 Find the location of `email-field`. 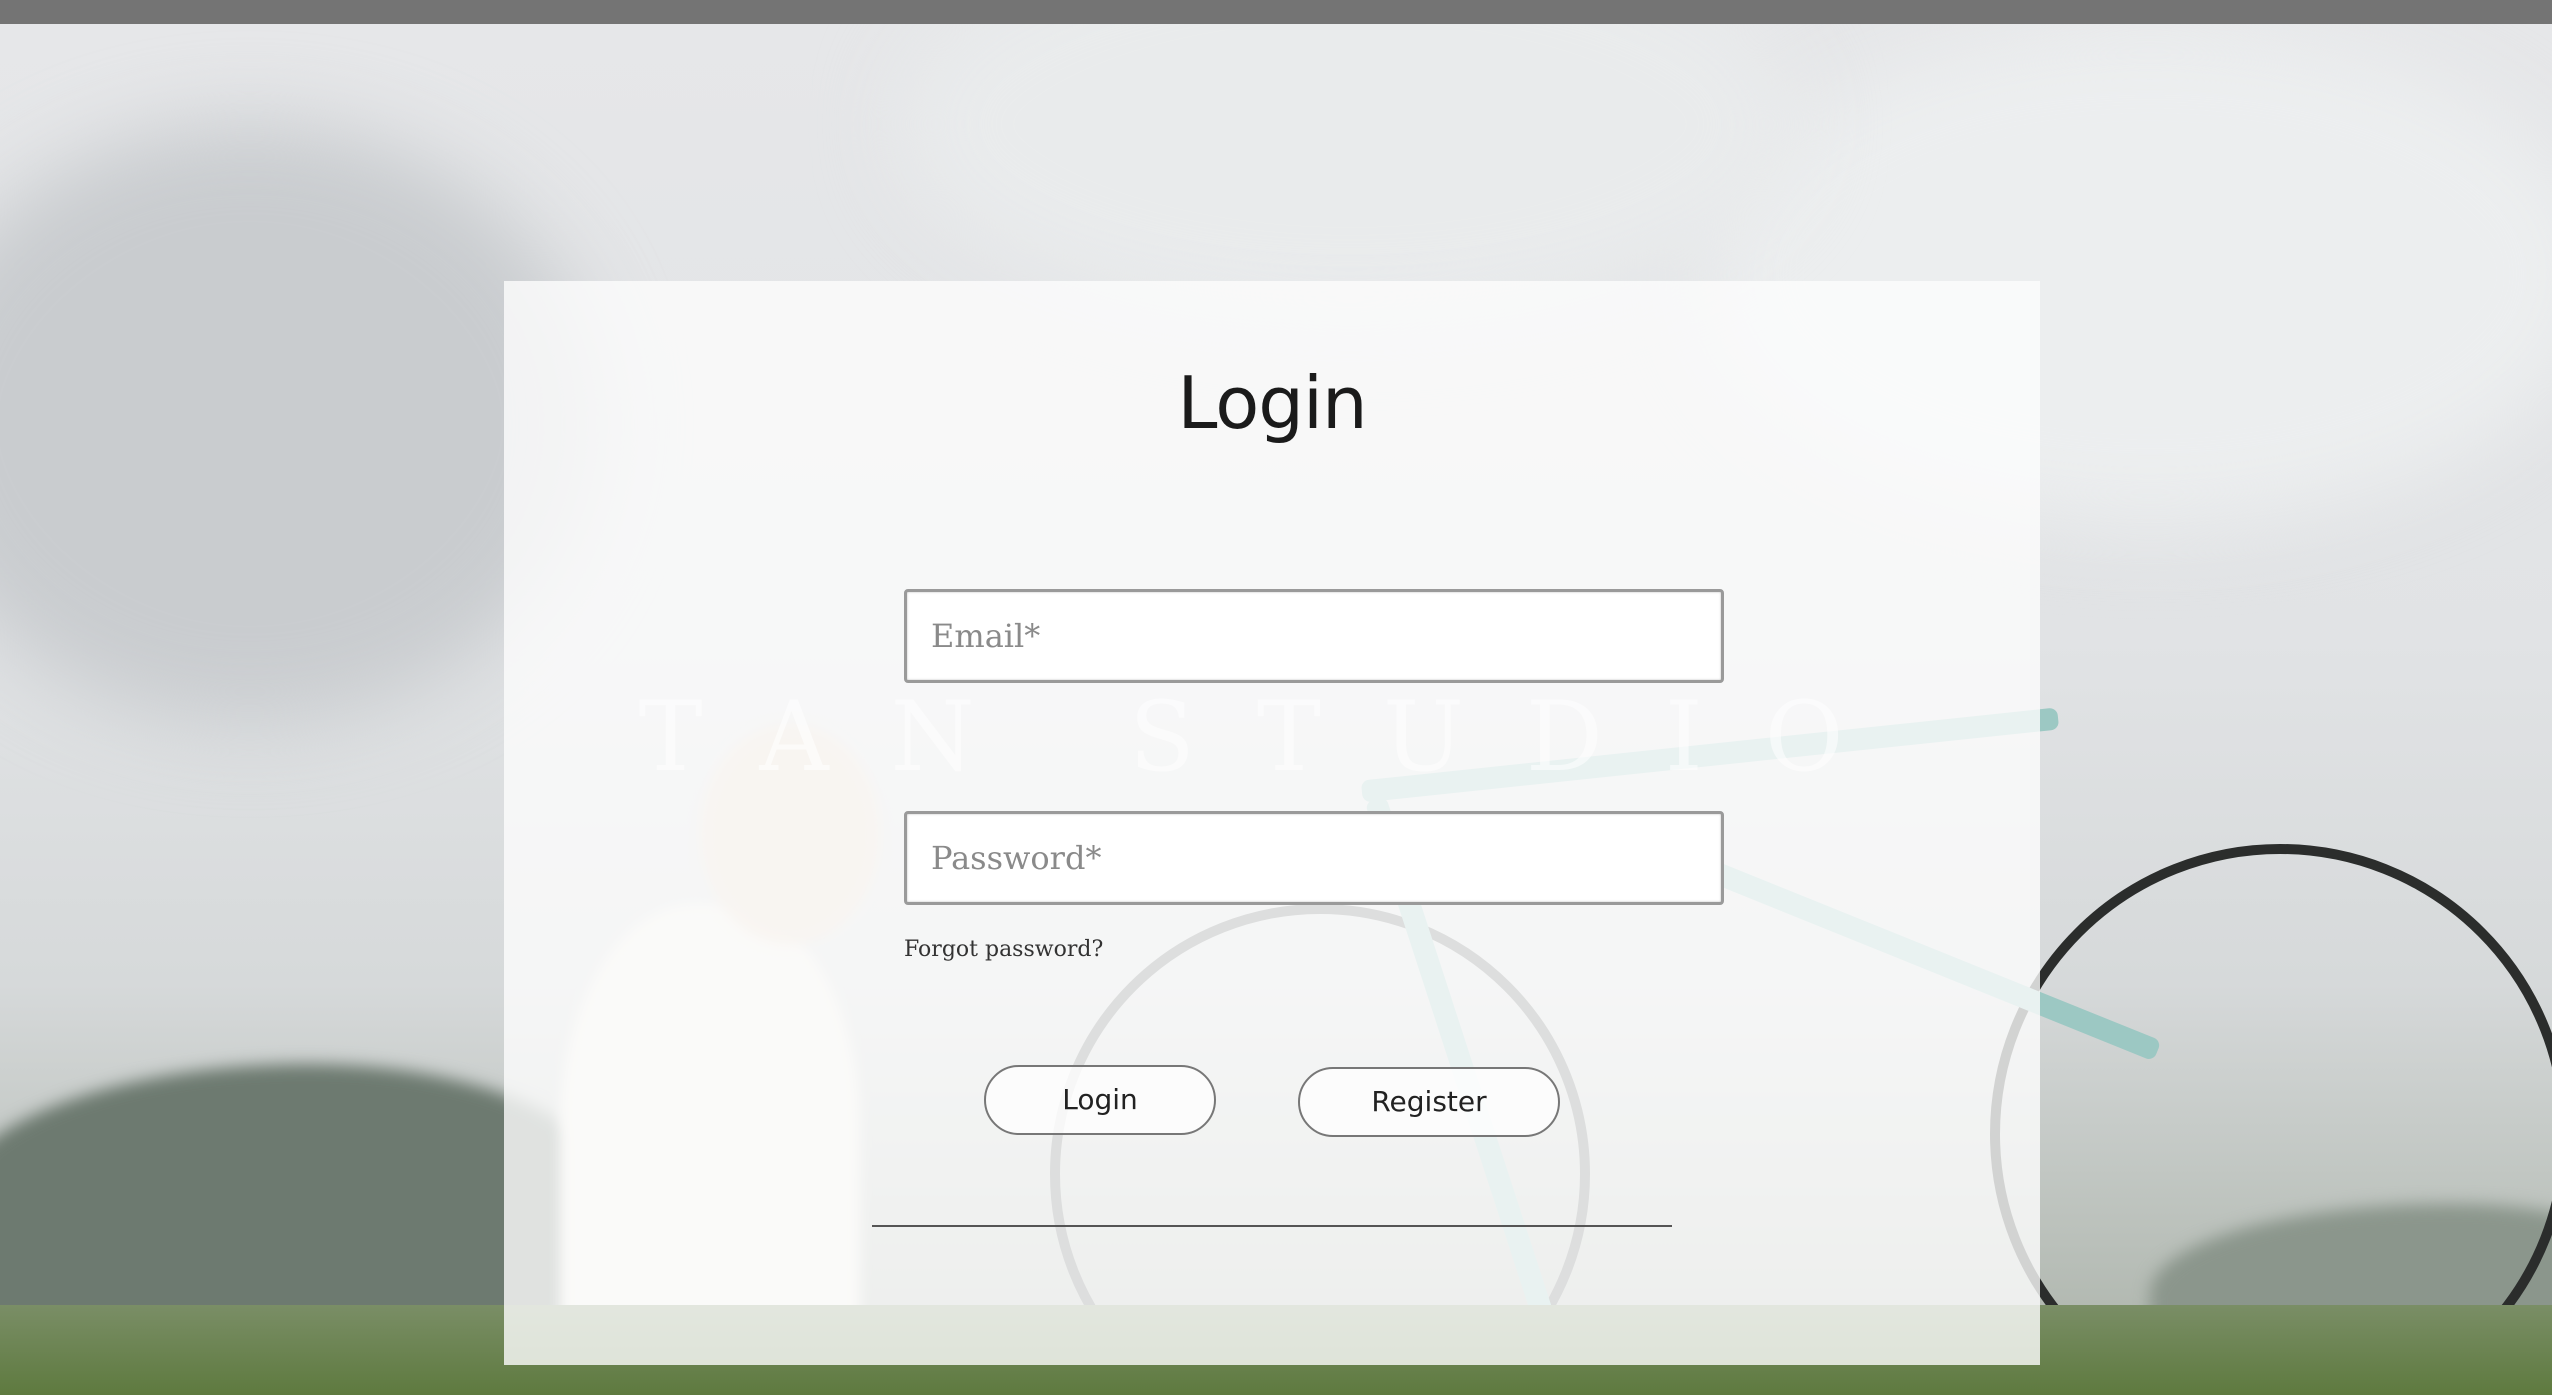

email-field is located at coordinates (1314, 636).